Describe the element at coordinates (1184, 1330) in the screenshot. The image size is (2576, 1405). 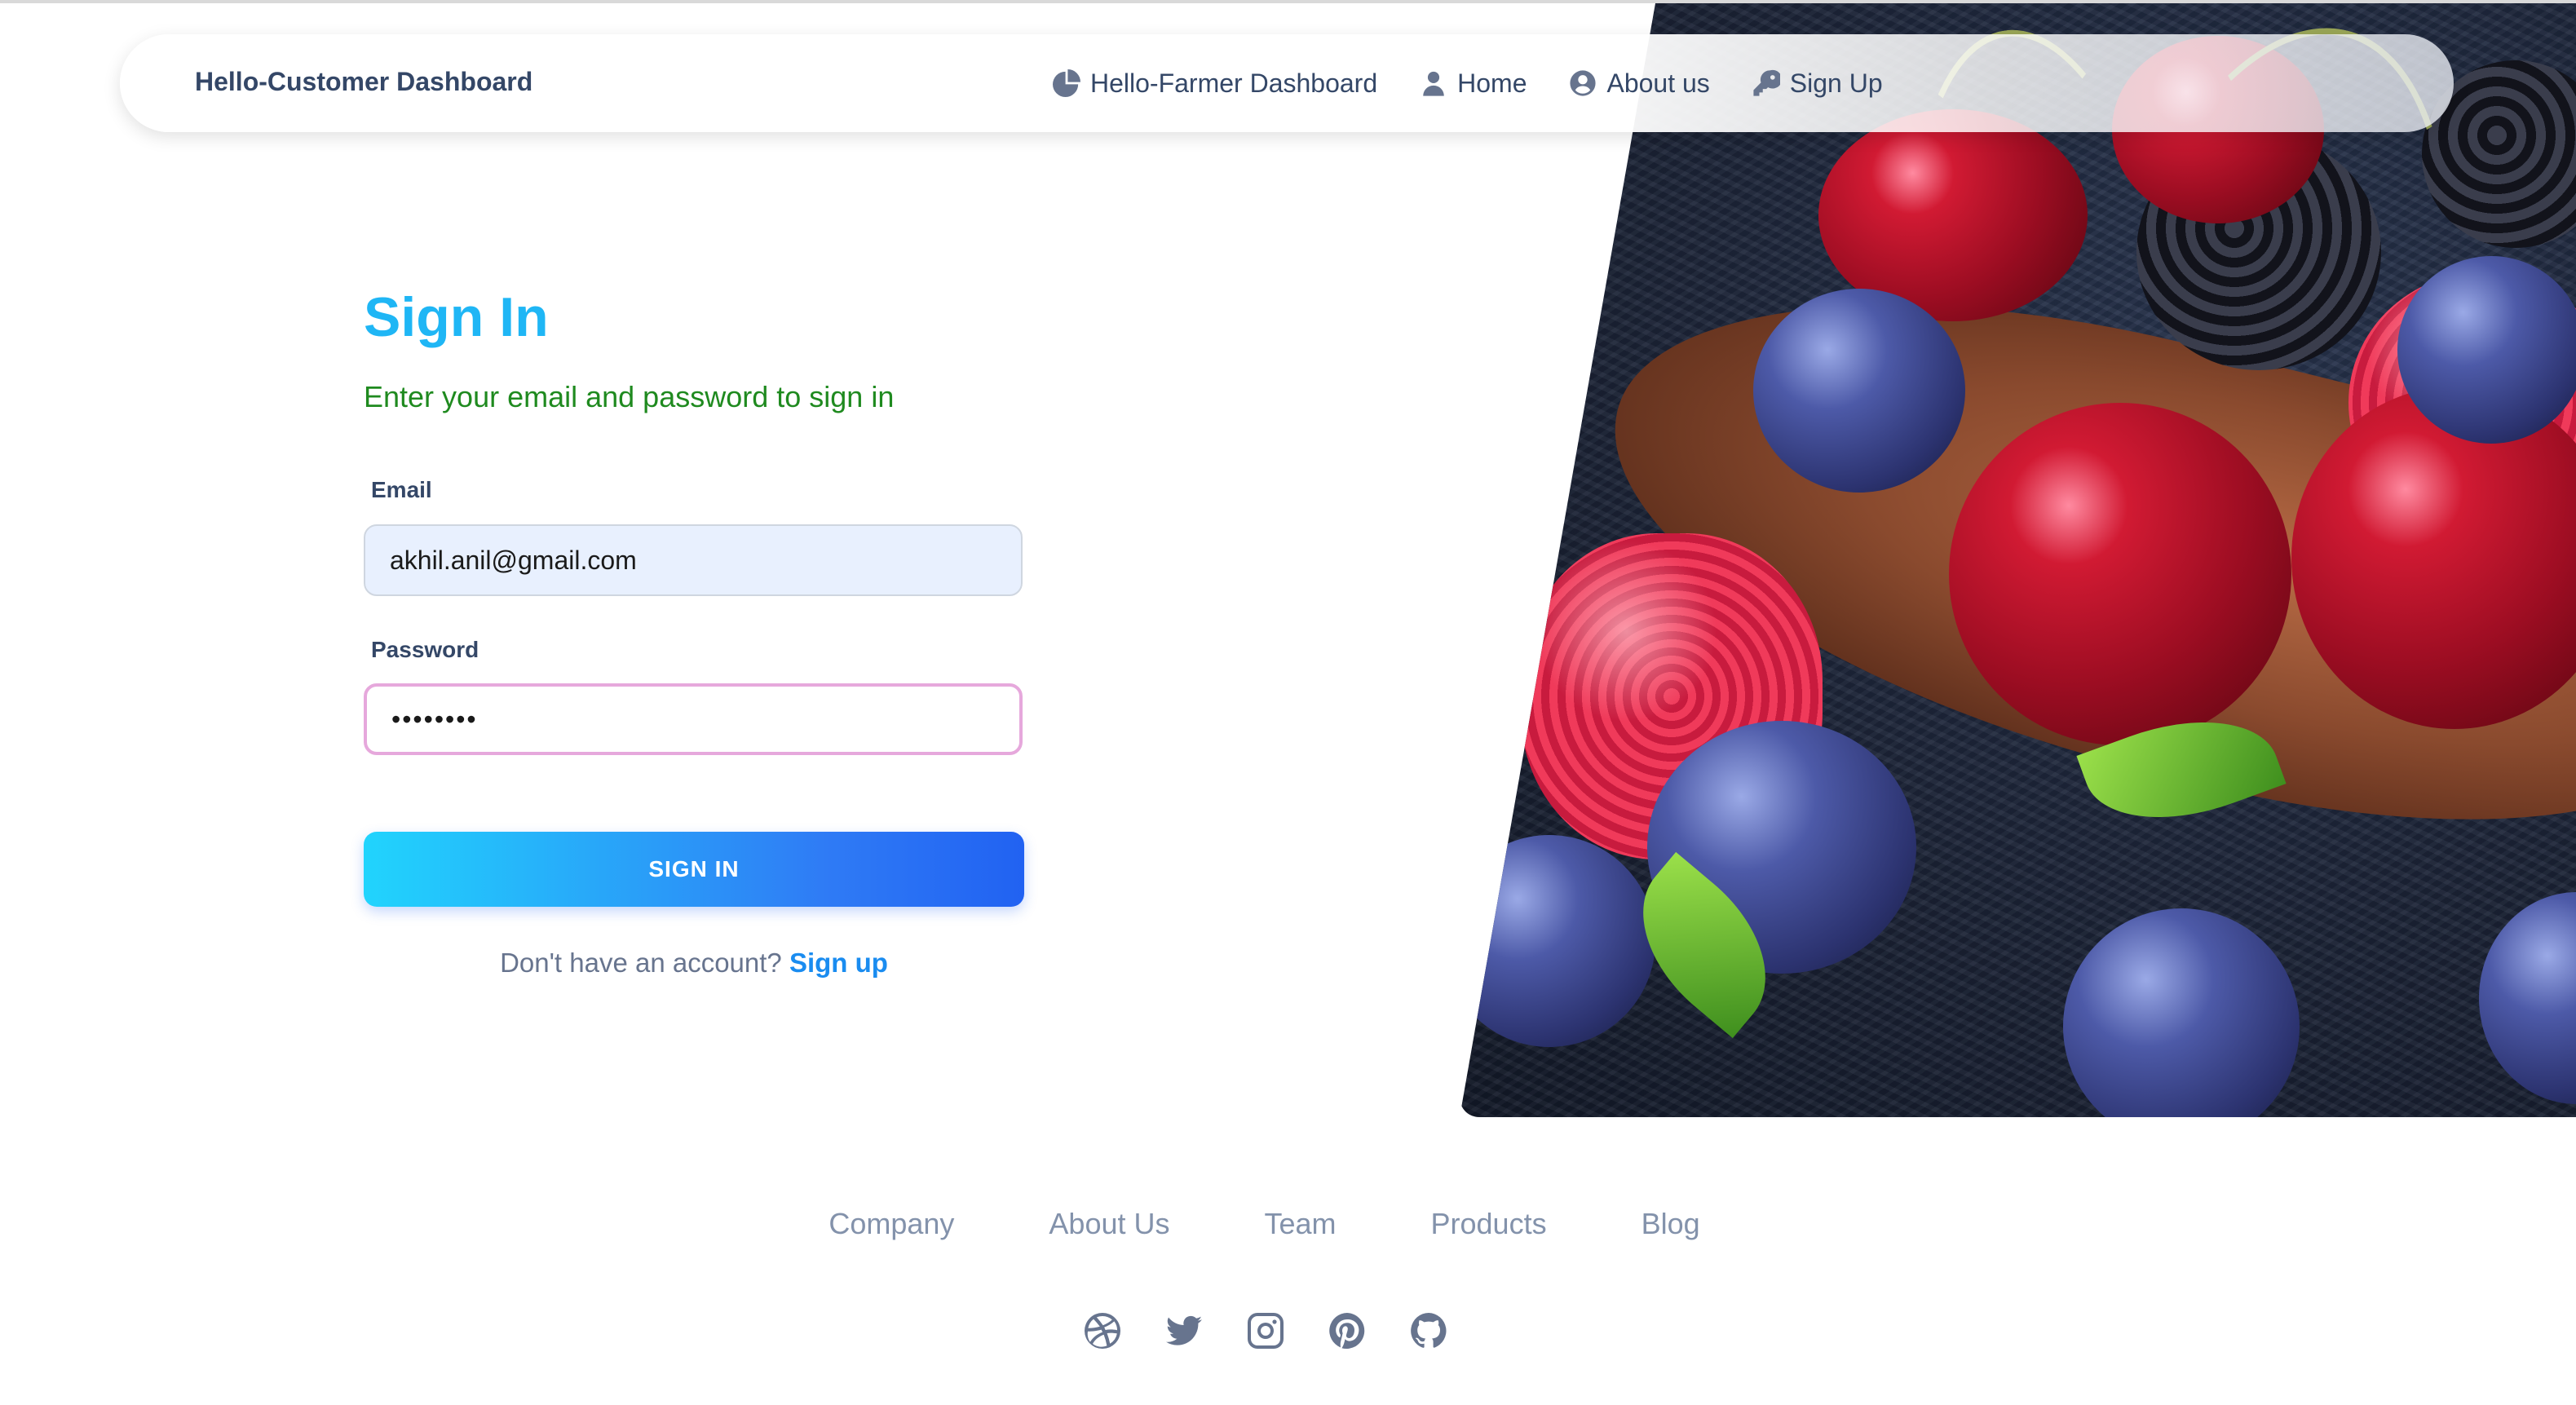
I see `twitter-icon` at that location.